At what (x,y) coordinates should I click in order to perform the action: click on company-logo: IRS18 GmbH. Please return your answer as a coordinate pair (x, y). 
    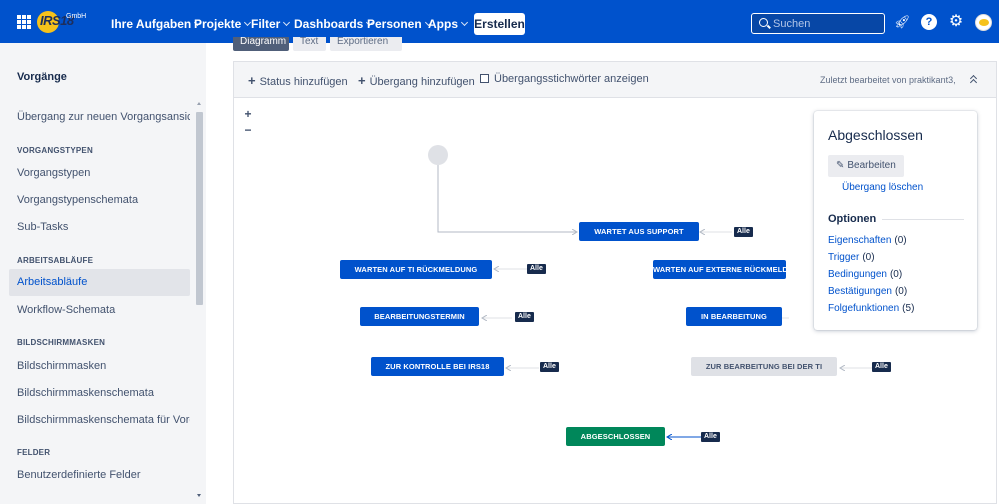
    Looking at the image, I should click on (61, 22).